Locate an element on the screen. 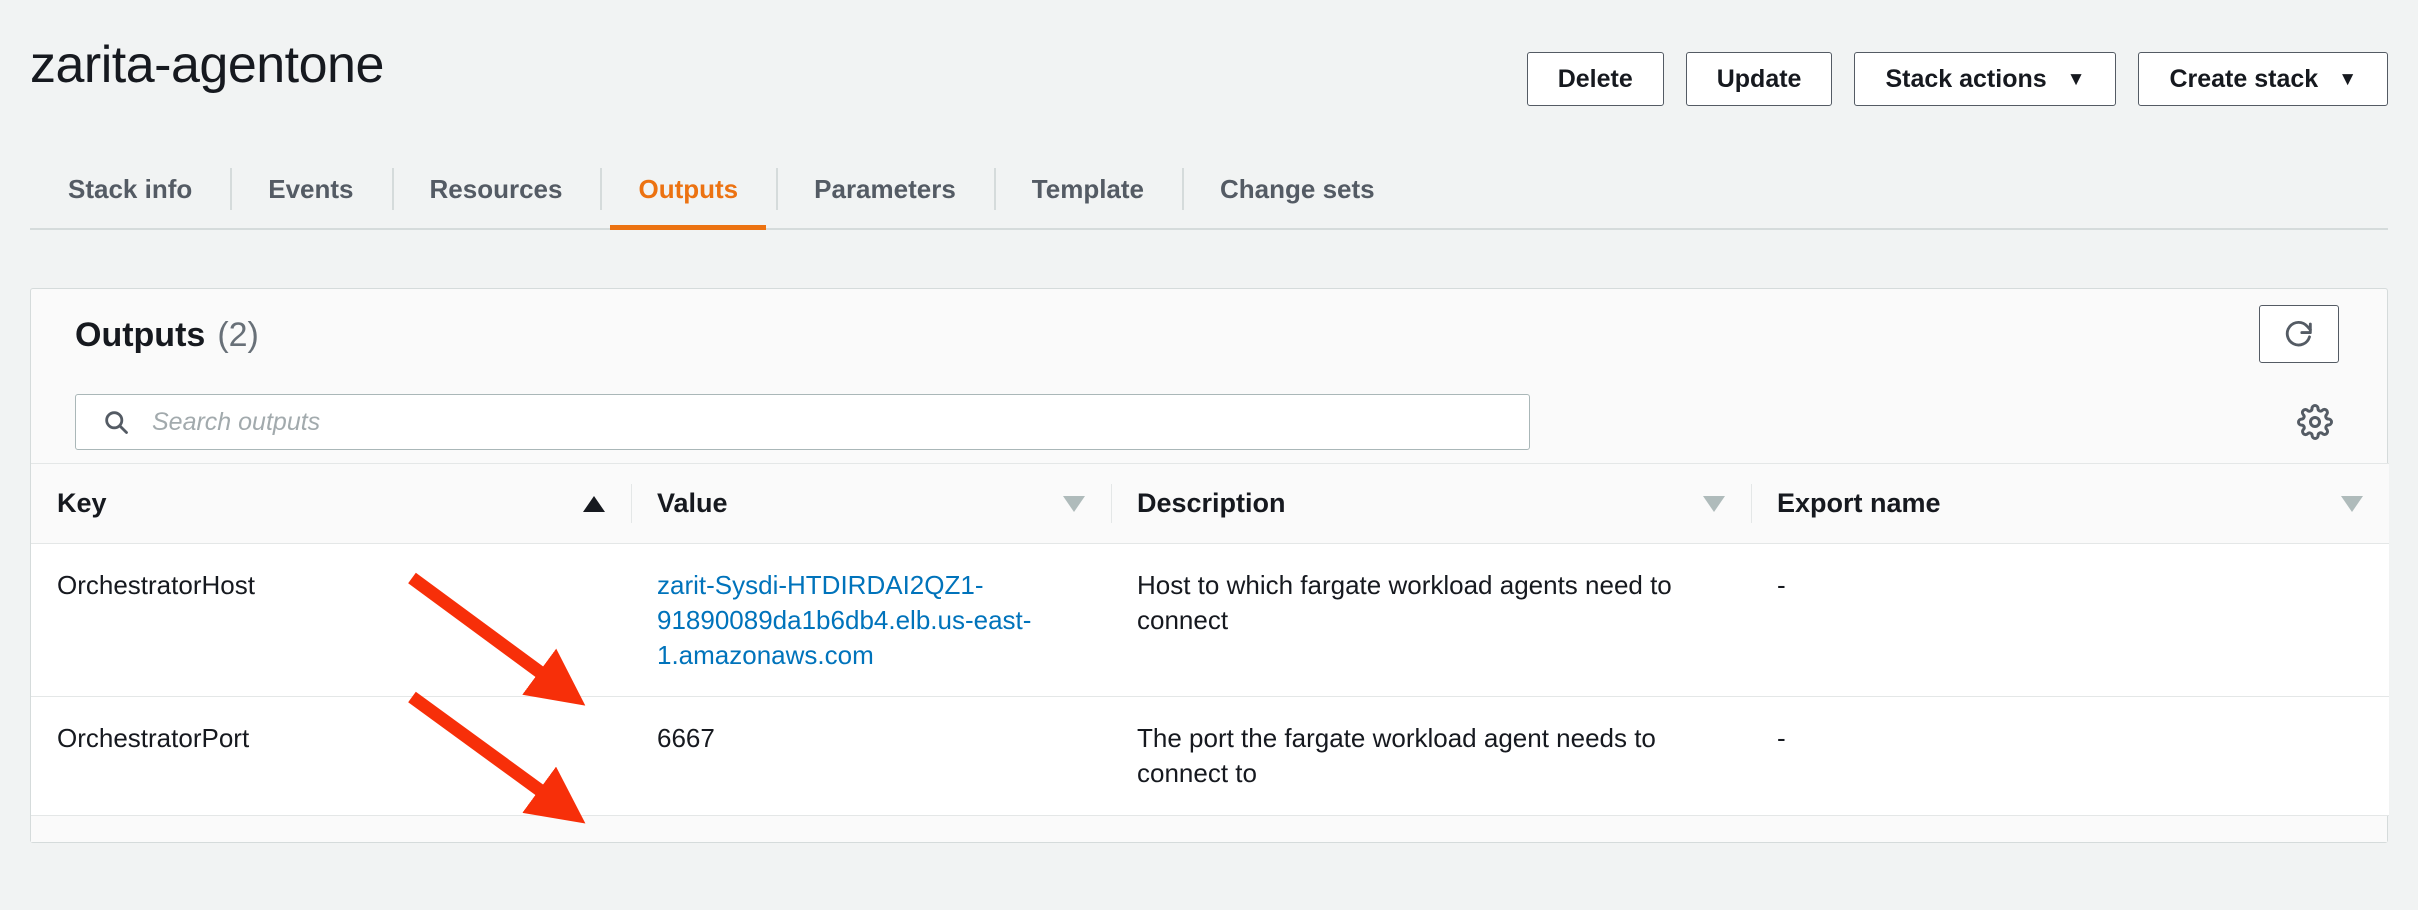 The height and width of the screenshot is (910, 2418). table-header-row: Key Value Description Export name is located at coordinates (1210, 503).